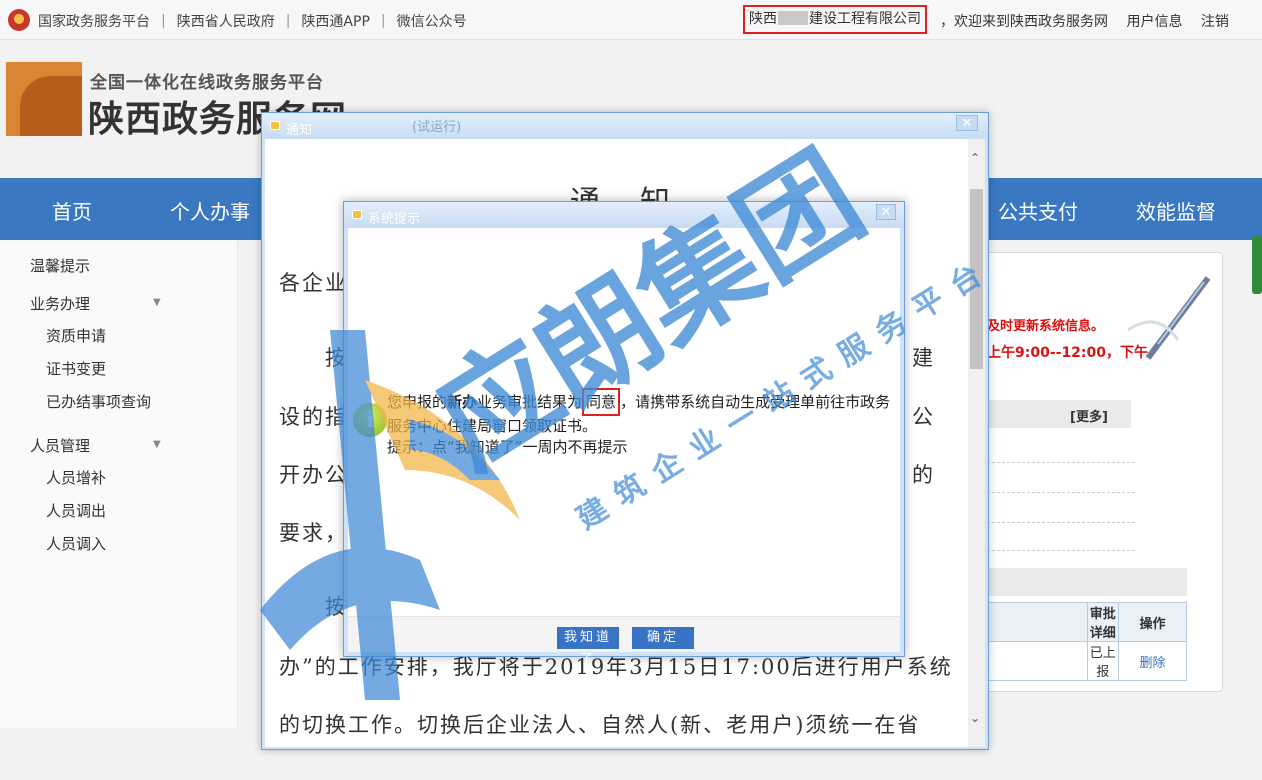 The width and height of the screenshot is (1262, 780). What do you see at coordinates (60, 303) in the screenshot?
I see `sidebar-group-business: 业务办理` at bounding box center [60, 303].